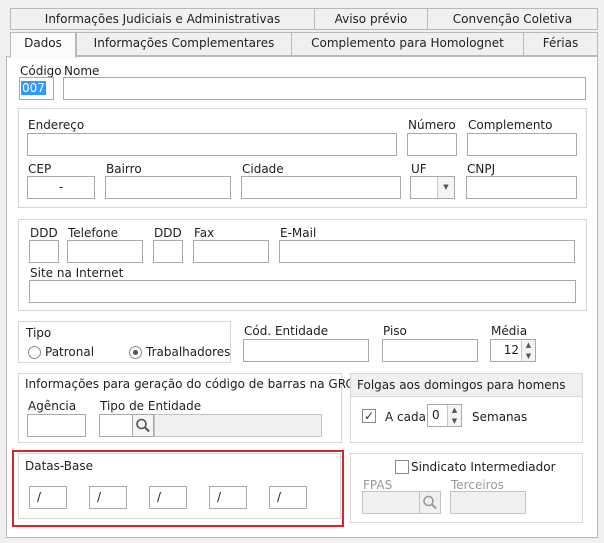 This screenshot has width=604, height=543. What do you see at coordinates (116, 425) in the screenshot?
I see `tipo-entidade-code-input` at bounding box center [116, 425].